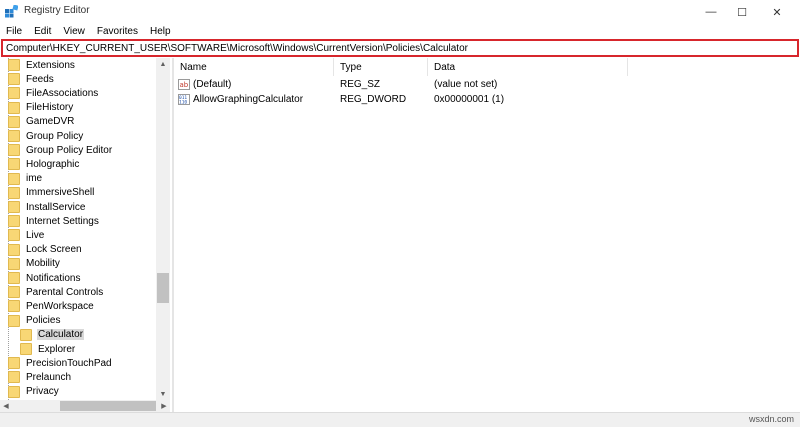  Describe the element at coordinates (164, 406) in the screenshot. I see `scroll-right-icon: ▶` at that location.